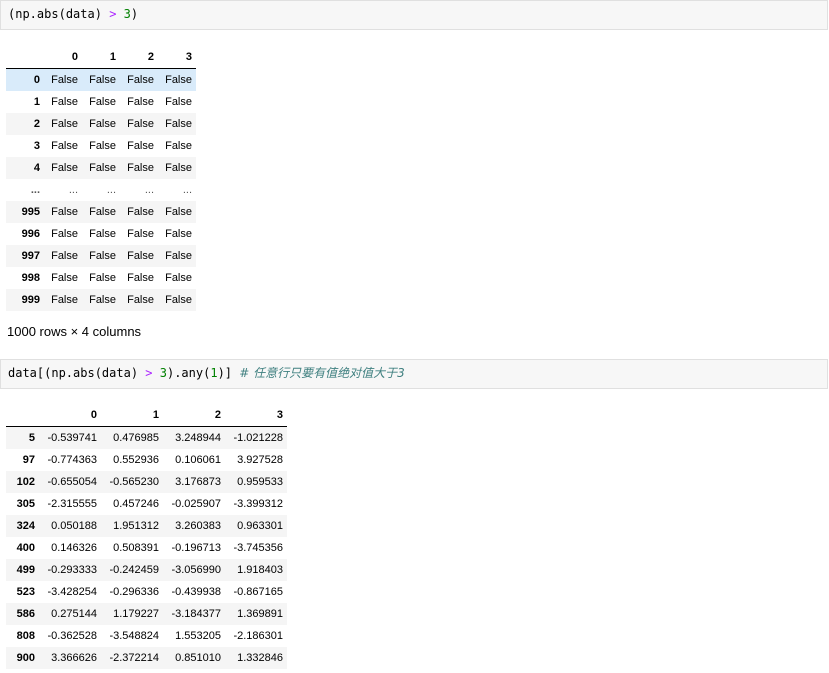  I want to click on row-index: 998, so click(30, 278).